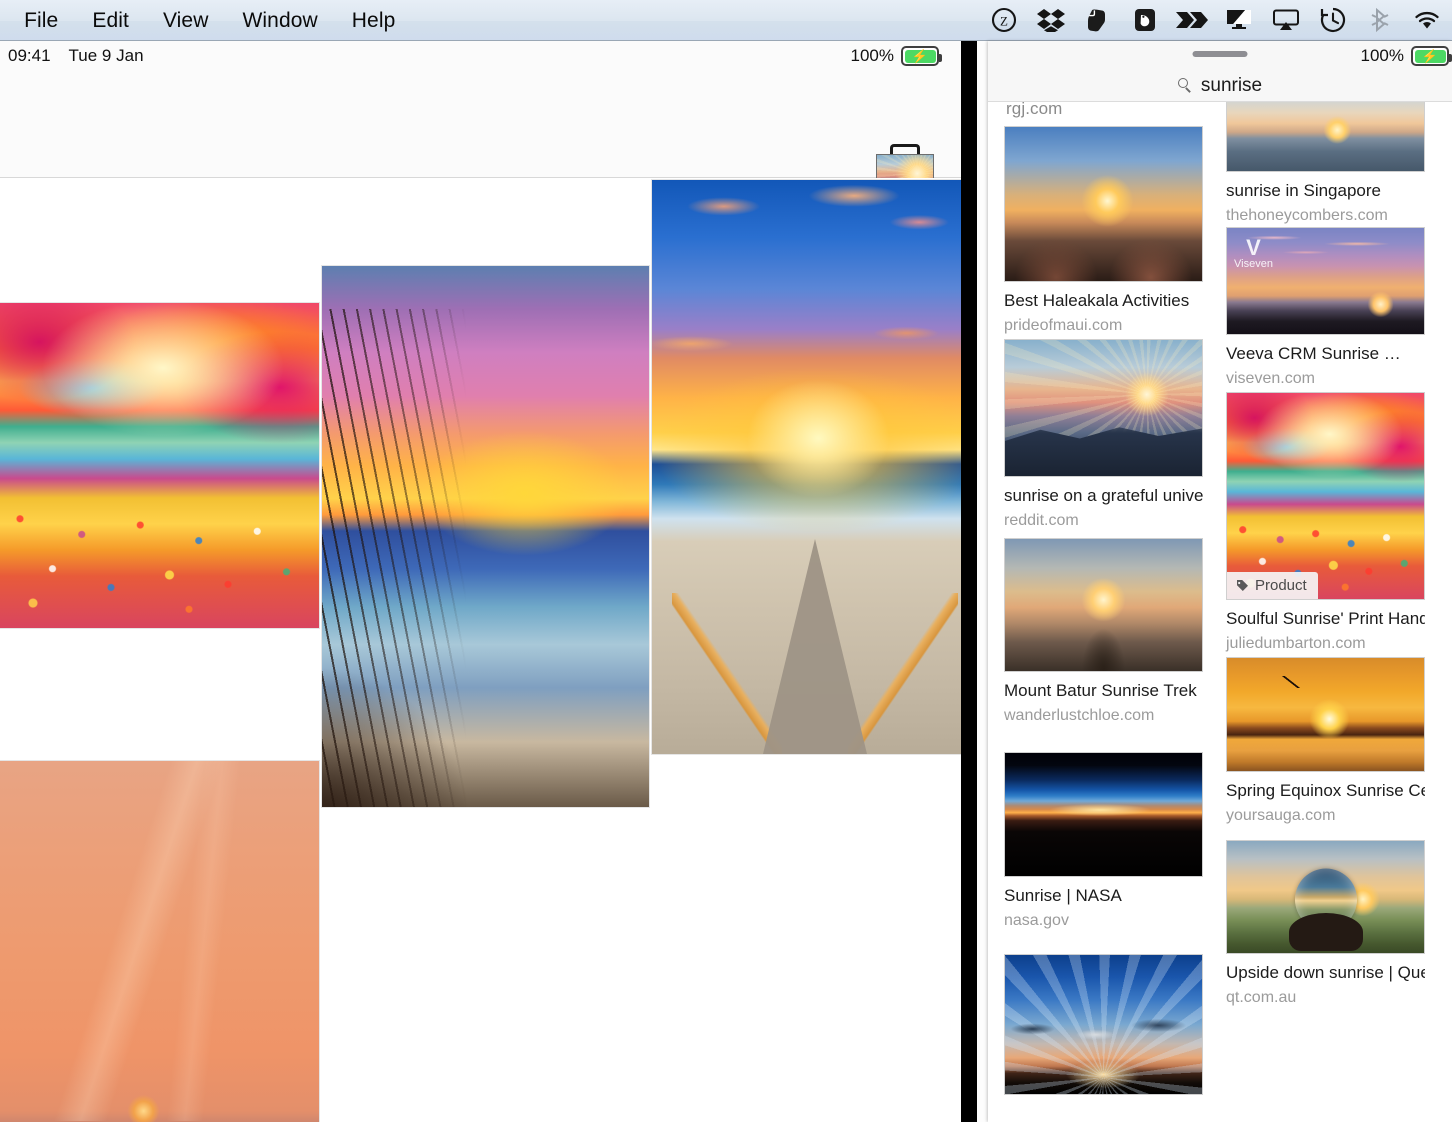 The height and width of the screenshot is (1122, 1452). I want to click on screen-sharing-icon, so click(1238, 20).